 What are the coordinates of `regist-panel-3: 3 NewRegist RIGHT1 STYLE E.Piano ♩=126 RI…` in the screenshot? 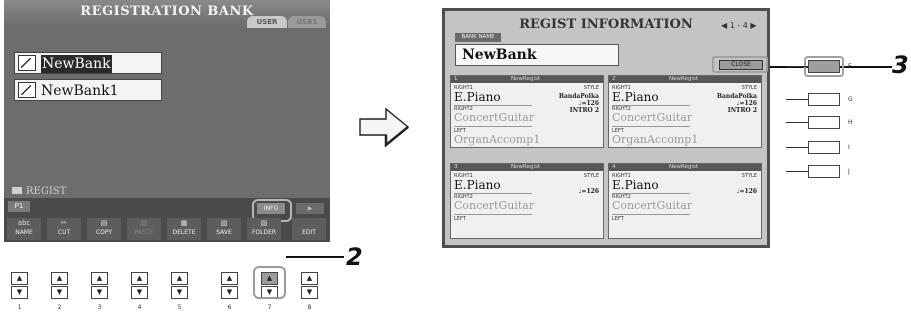 It's located at (527, 201).